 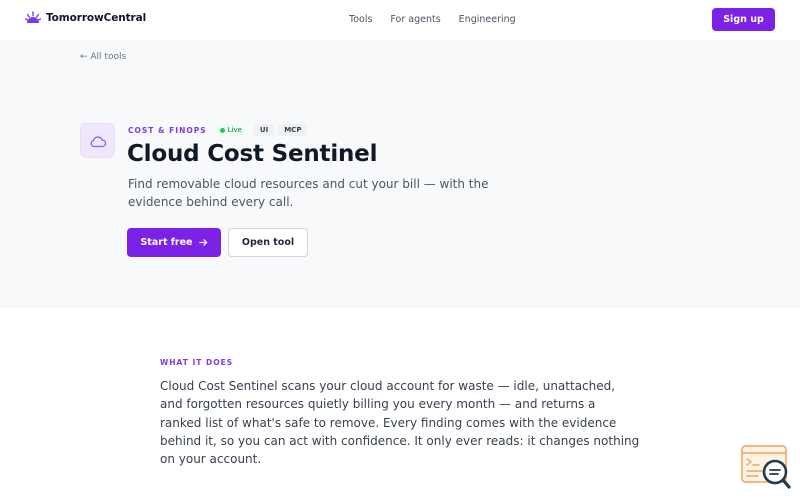 I want to click on tool-icon-tile, so click(x=97, y=140).